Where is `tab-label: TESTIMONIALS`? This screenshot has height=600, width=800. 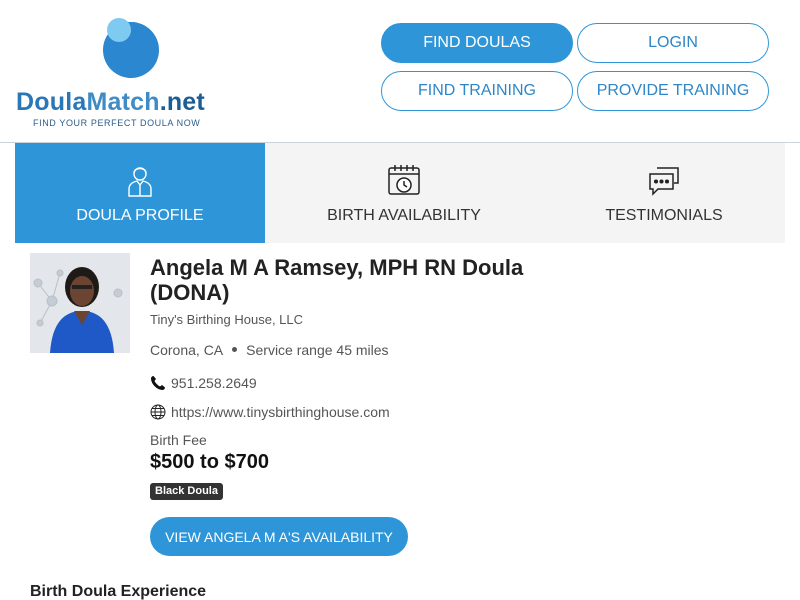 tab-label: TESTIMONIALS is located at coordinates (664, 215).